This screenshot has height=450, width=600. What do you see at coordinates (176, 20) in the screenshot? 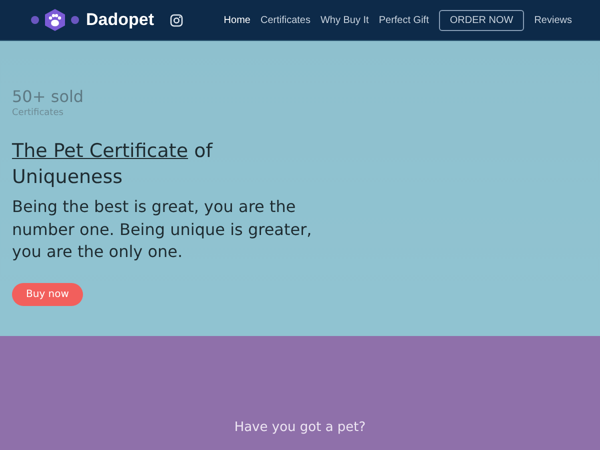
I see `instagram-icon` at bounding box center [176, 20].